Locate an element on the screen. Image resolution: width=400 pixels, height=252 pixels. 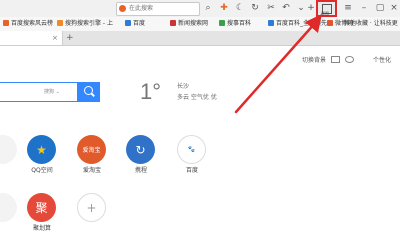
close-window-icon: × is located at coordinates (394, 8).